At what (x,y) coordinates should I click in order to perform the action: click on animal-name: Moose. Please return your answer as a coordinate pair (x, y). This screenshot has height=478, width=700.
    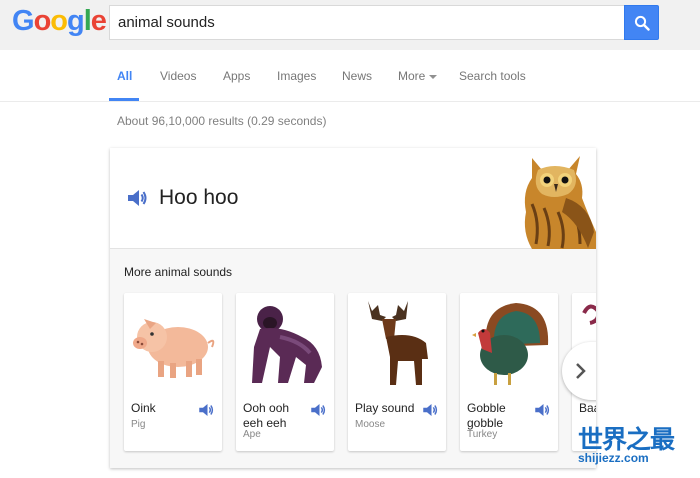
    Looking at the image, I should click on (370, 424).